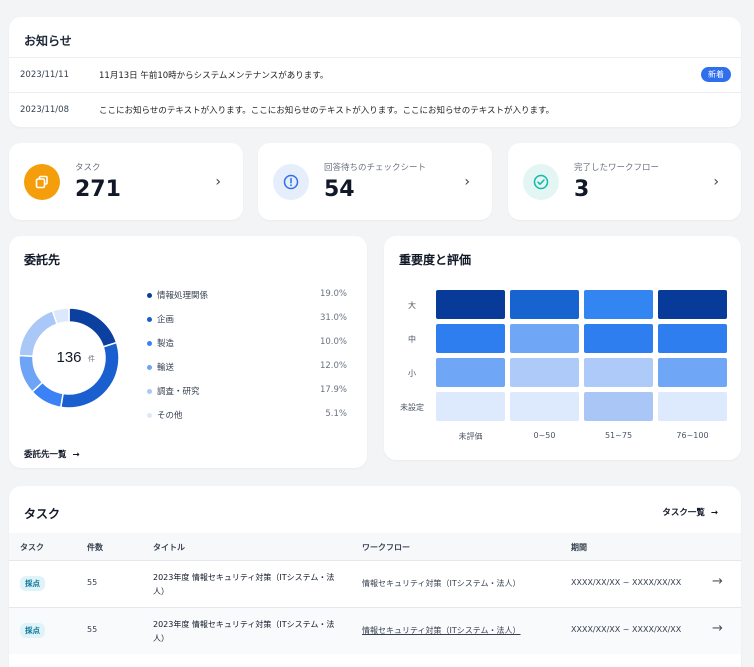 The image size is (754, 667). Describe the element at coordinates (412, 305) in the screenshot. I see `heatmap-row-label: 大` at that location.